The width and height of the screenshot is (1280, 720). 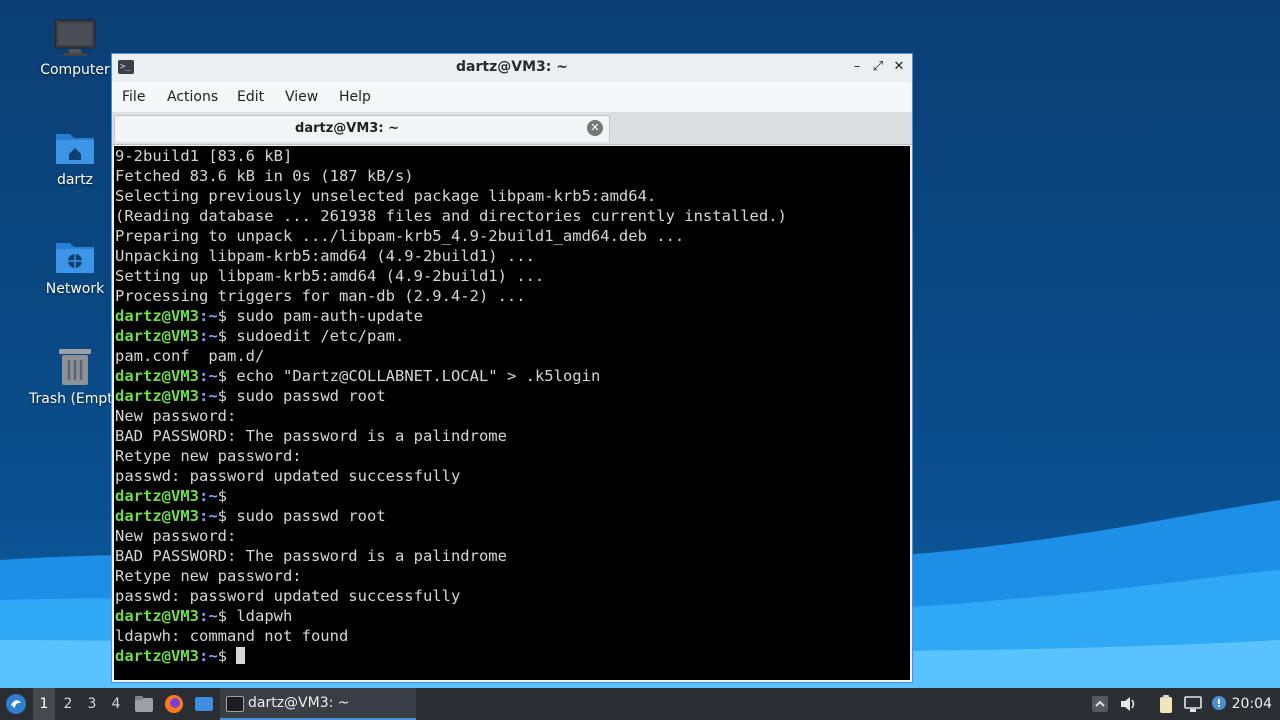 I want to click on command-text: ldapwh, so click(x=260, y=616).